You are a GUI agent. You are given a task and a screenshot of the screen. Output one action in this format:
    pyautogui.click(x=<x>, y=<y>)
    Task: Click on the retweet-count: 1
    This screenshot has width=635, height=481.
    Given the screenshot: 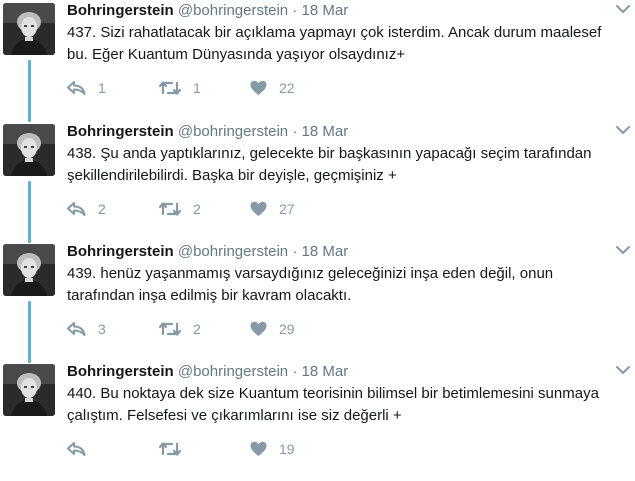 What is the action you would take?
    pyautogui.click(x=197, y=88)
    